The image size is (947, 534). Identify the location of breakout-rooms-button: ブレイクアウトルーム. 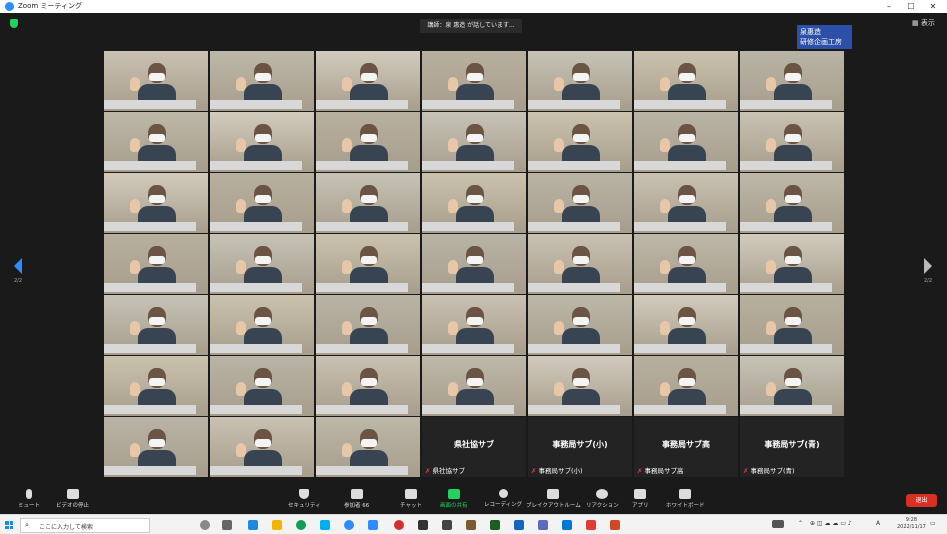
(553, 499).